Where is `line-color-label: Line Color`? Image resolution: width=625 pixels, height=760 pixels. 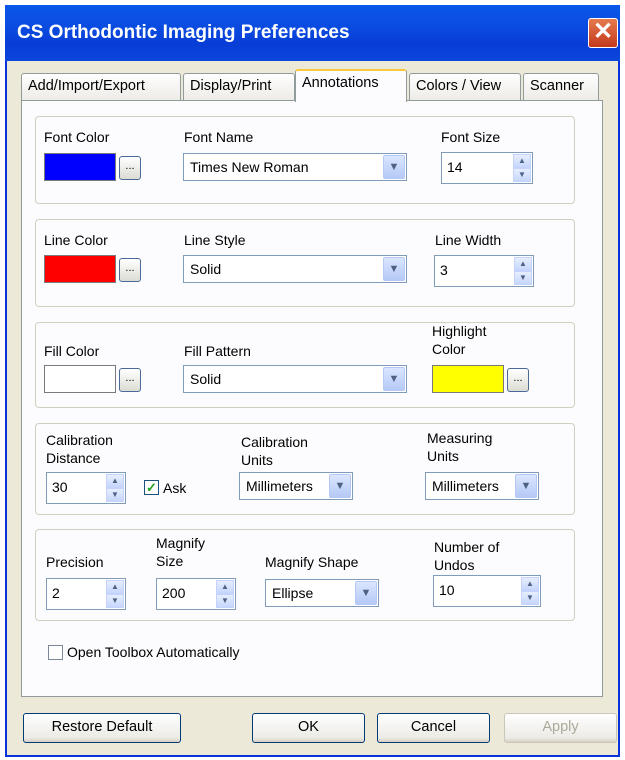
line-color-label: Line Color is located at coordinates (76, 240).